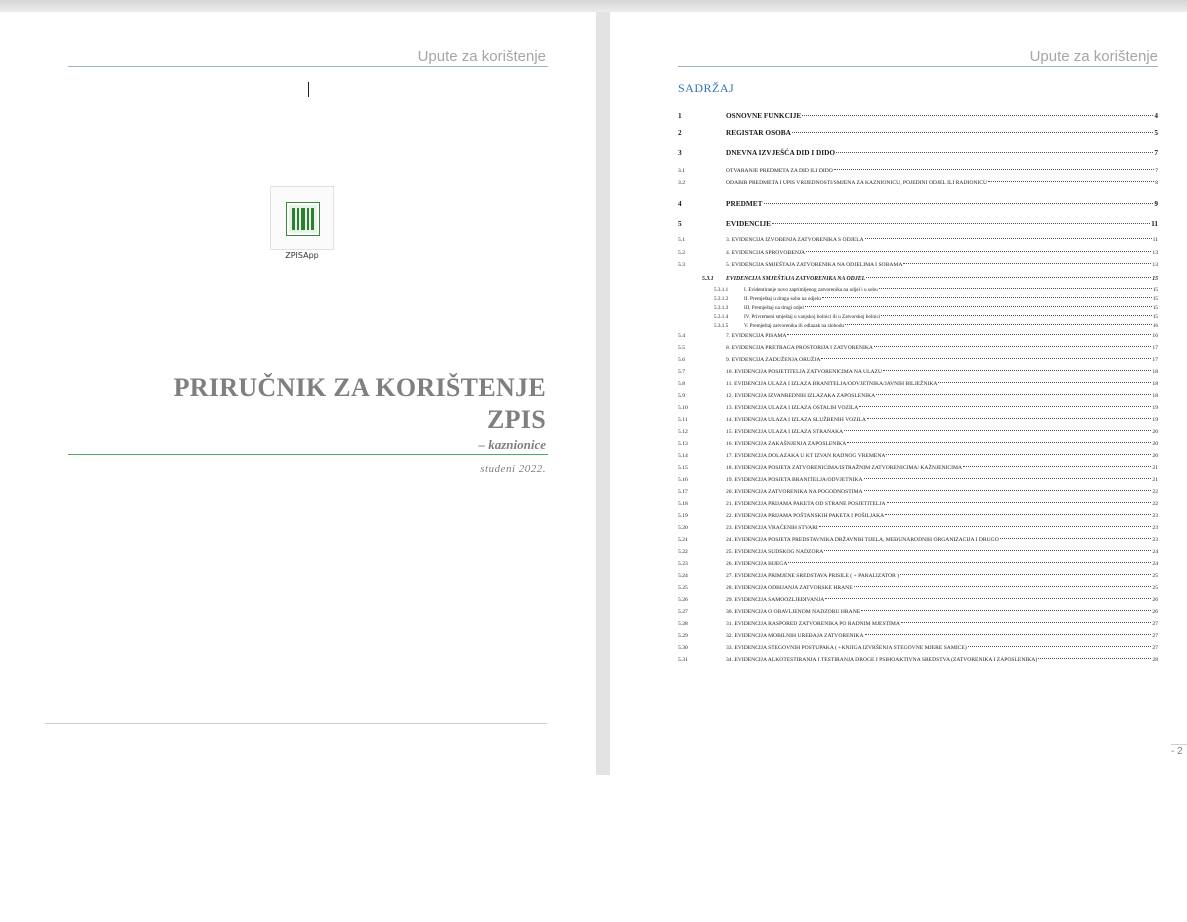  What do you see at coordinates (683, 528) in the screenshot?
I see `toc-entry-number: 5.20` at bounding box center [683, 528].